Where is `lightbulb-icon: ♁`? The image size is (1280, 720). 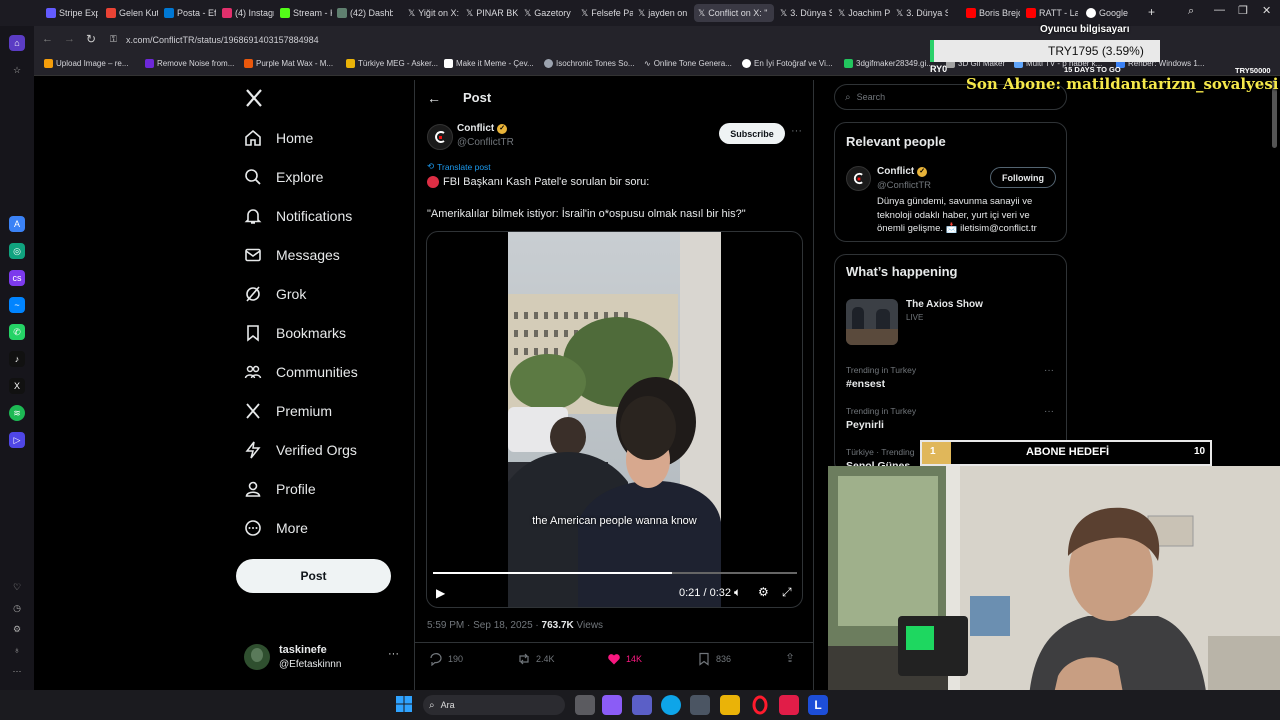 lightbulb-icon: ♁ is located at coordinates (17, 650).